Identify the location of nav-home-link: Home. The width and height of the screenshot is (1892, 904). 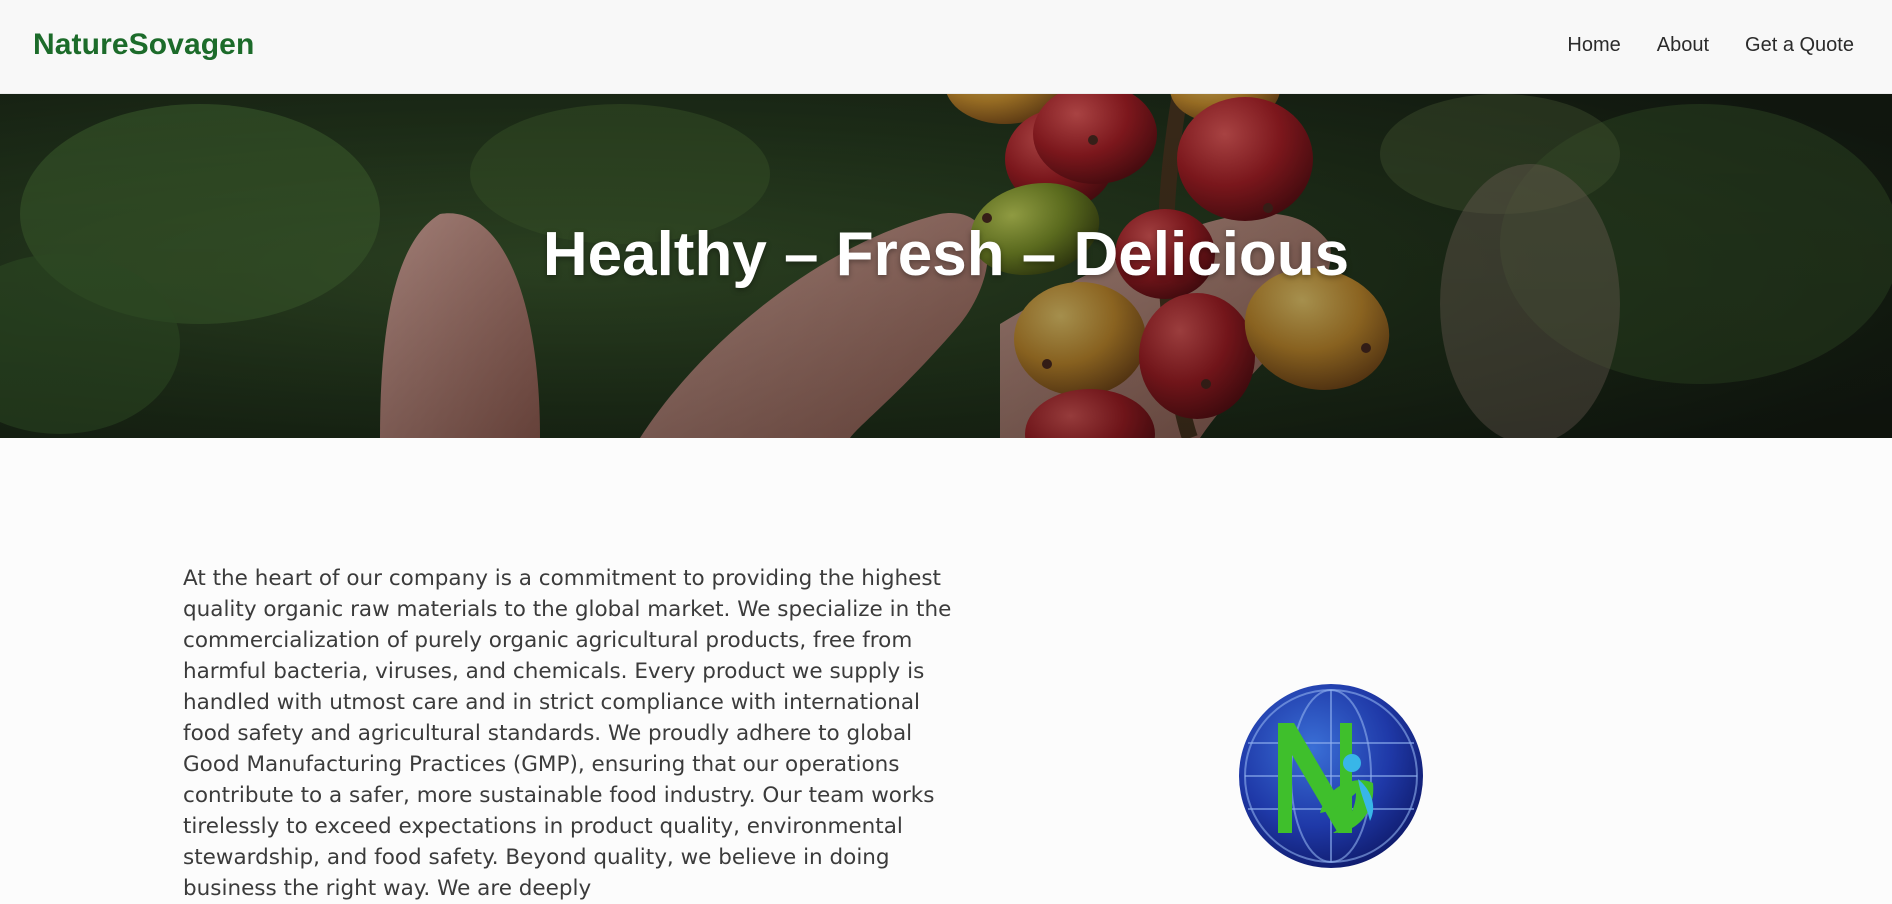
(1593, 45).